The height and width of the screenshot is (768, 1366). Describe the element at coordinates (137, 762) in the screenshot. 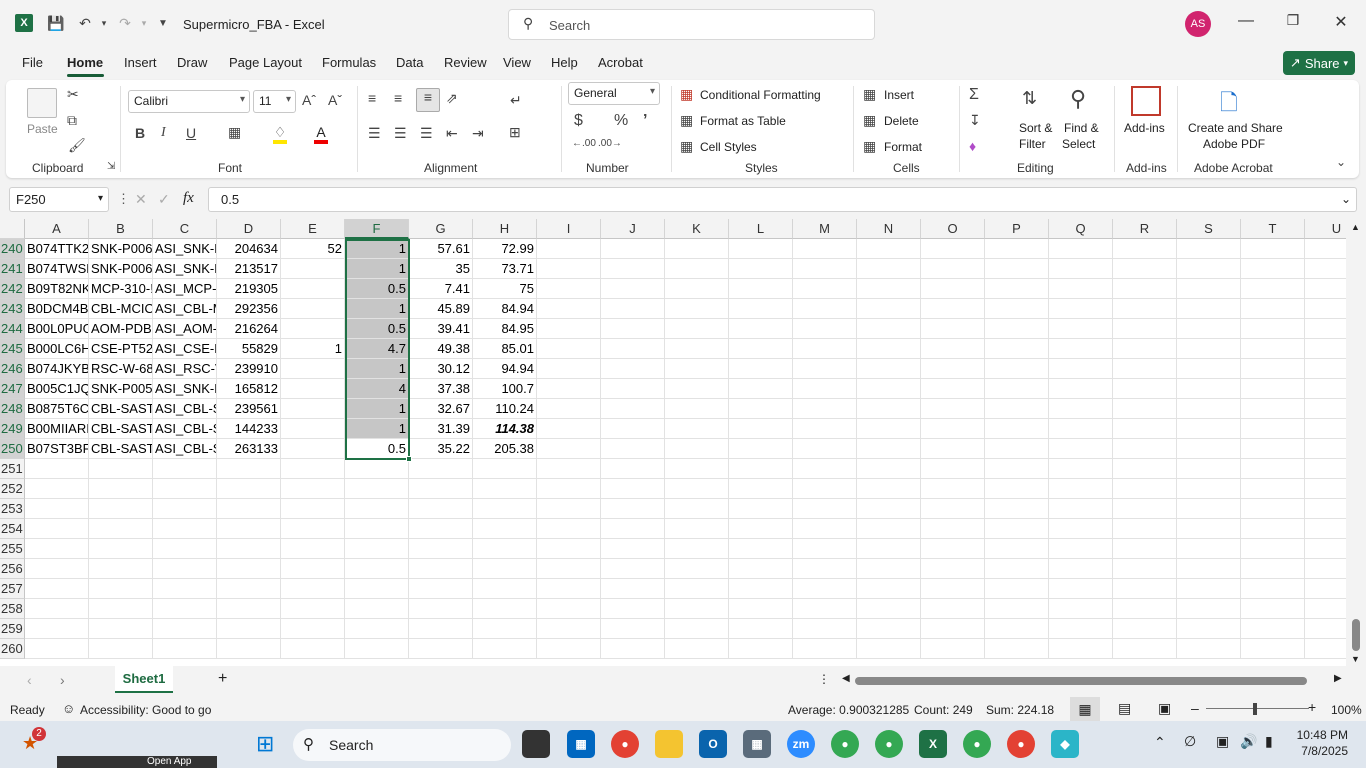

I see `open-app-popup: Open App` at that location.